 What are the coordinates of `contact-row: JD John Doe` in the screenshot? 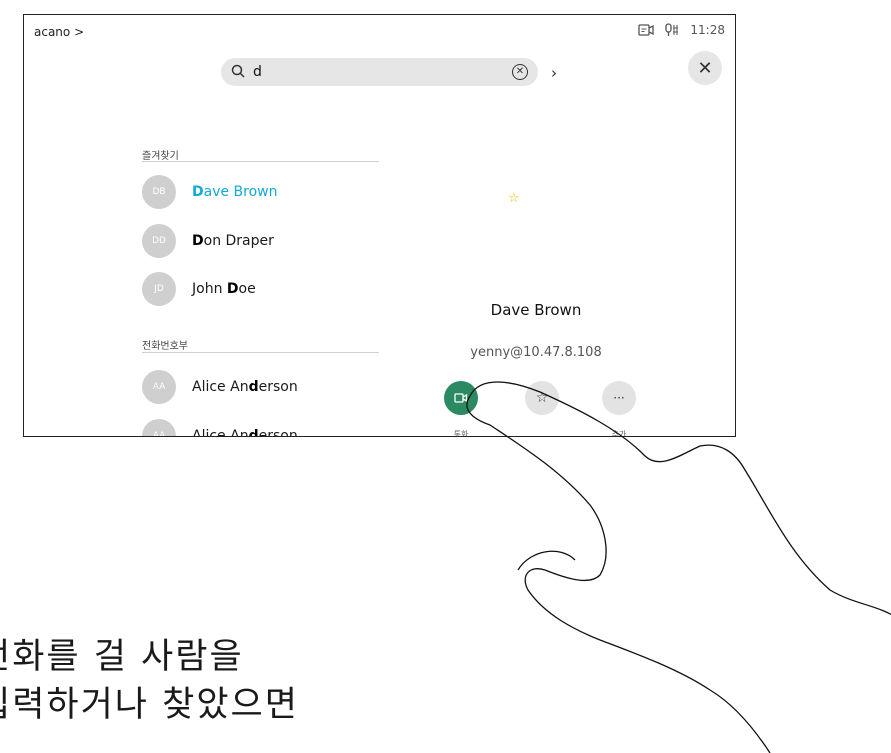 It's located at (199, 289).